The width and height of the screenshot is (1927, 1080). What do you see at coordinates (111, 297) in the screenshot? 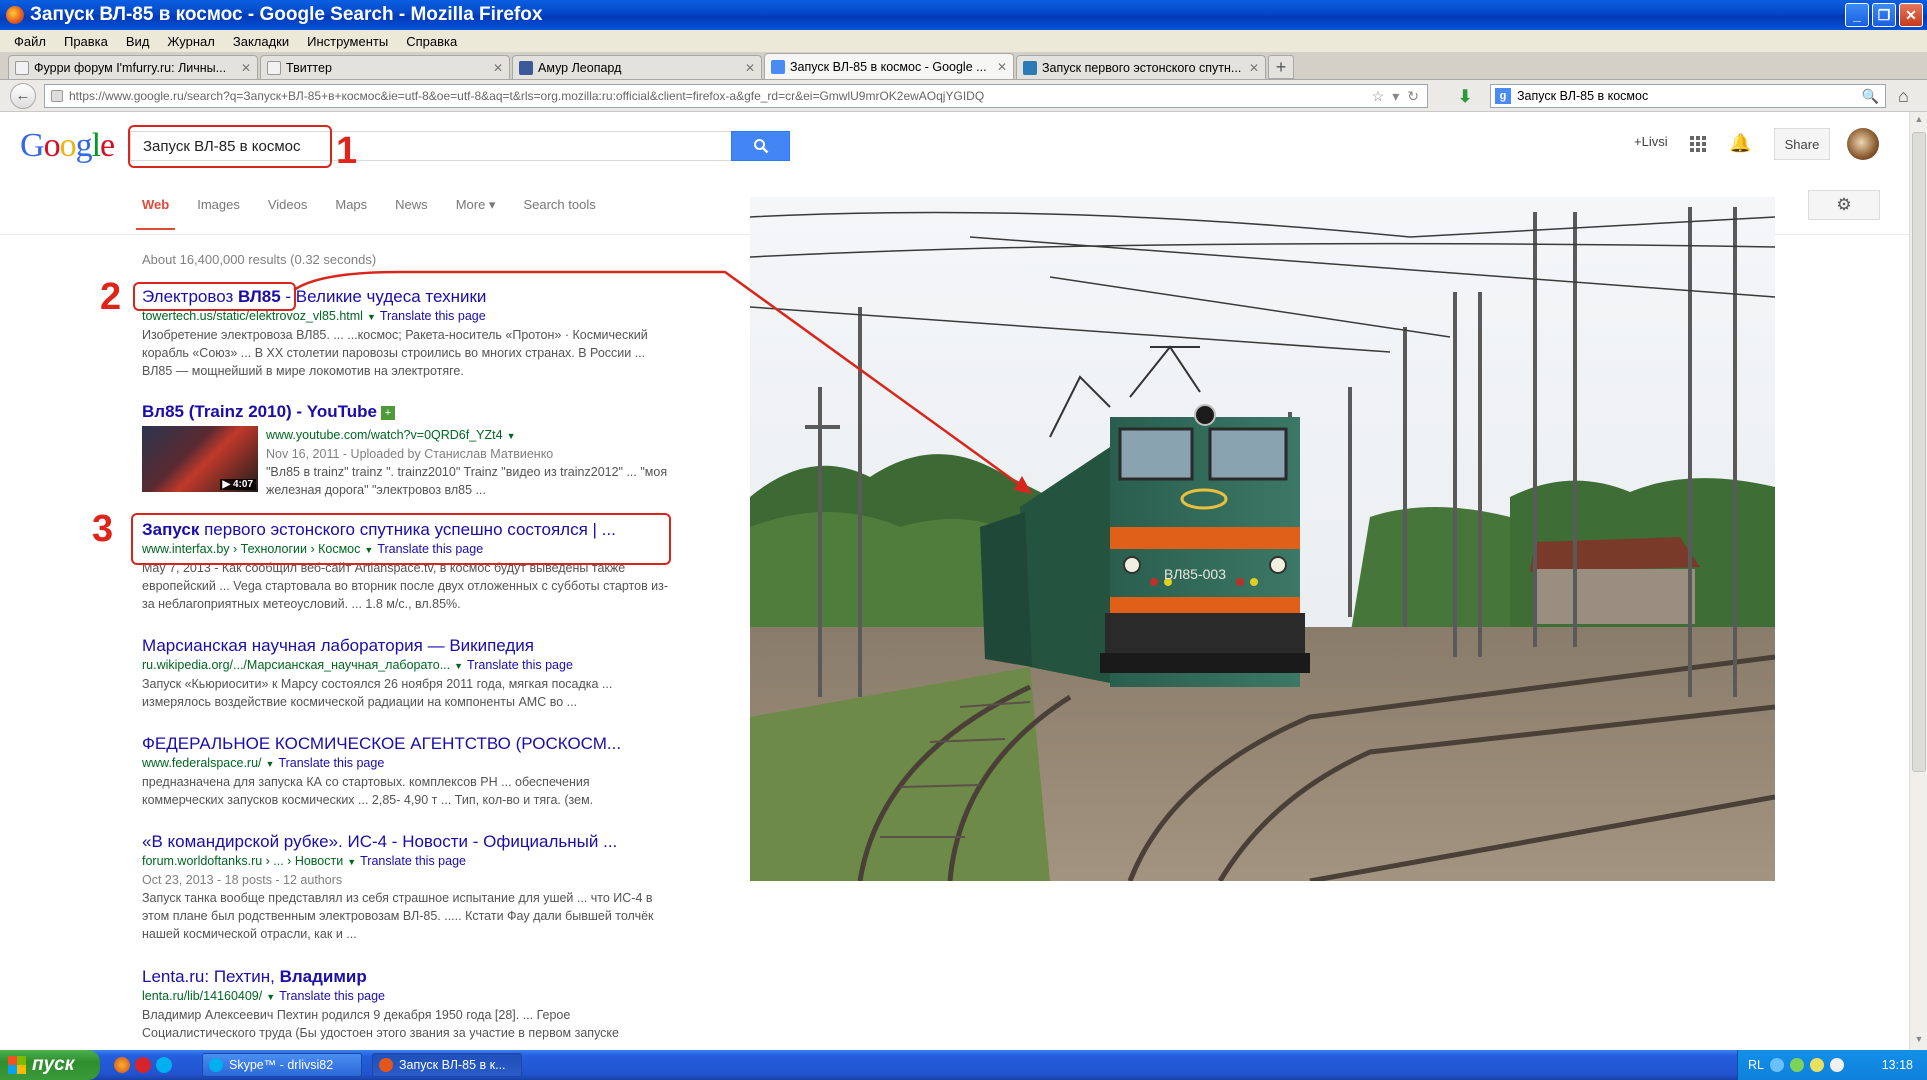
I see `annotation-number-2: 2` at bounding box center [111, 297].